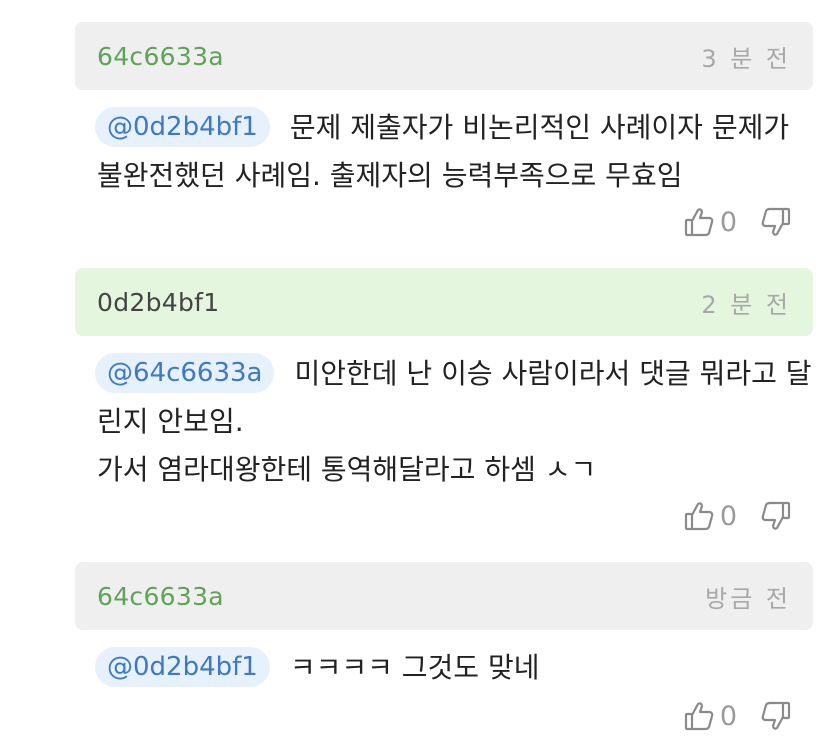 The height and width of the screenshot is (750, 835). What do you see at coordinates (414, 667) in the screenshot?
I see `comment-text: ㅋㅋㅋㅋ 그것도 맞네` at bounding box center [414, 667].